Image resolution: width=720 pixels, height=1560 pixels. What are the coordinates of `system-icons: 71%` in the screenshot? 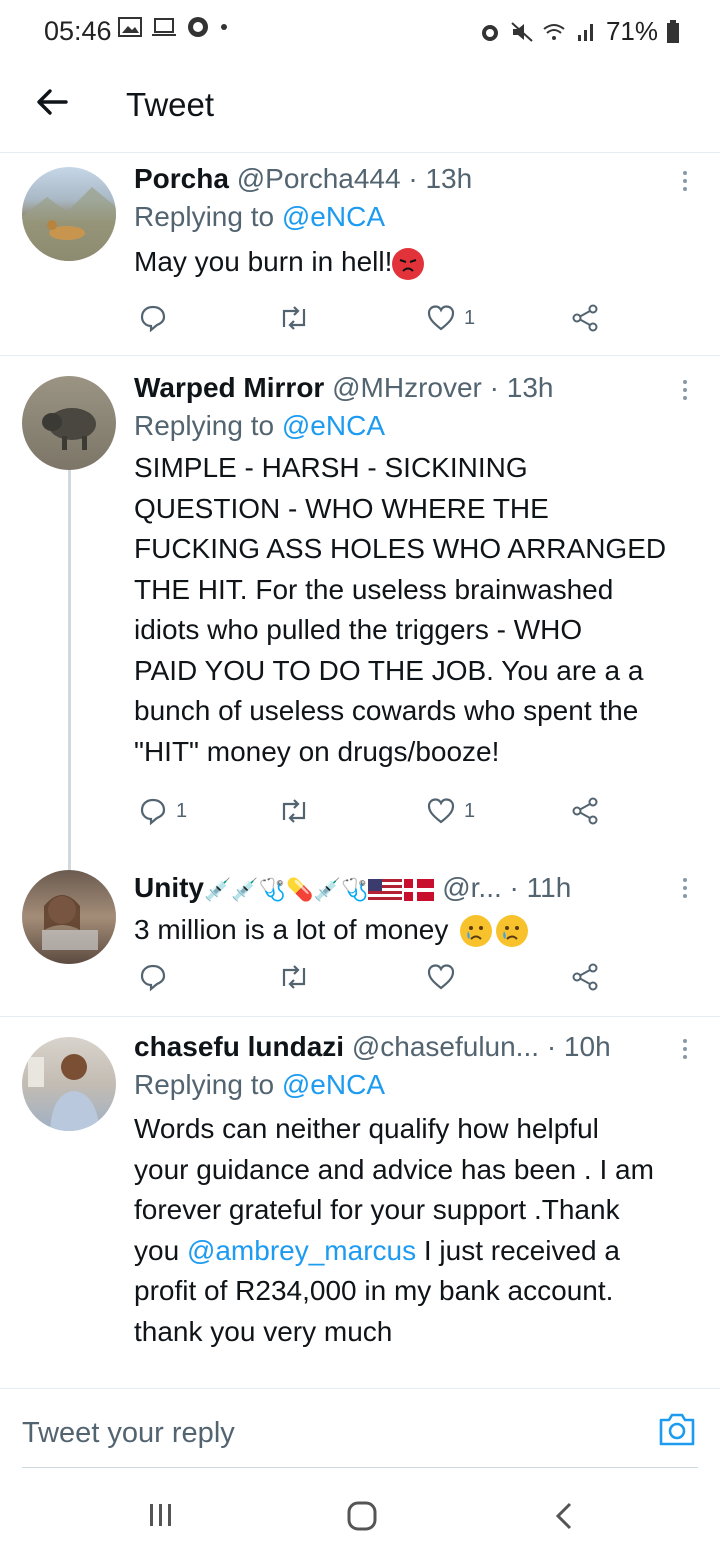 It's located at (579, 31).